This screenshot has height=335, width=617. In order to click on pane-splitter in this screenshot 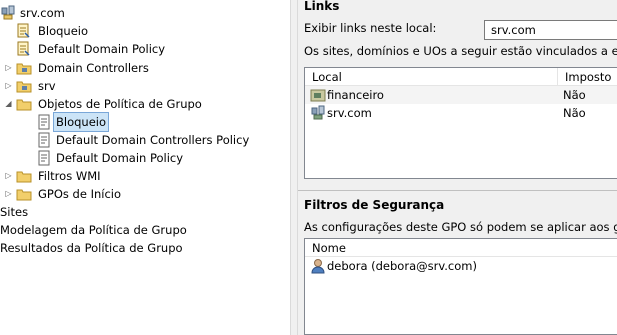, I will do `click(294, 167)`.